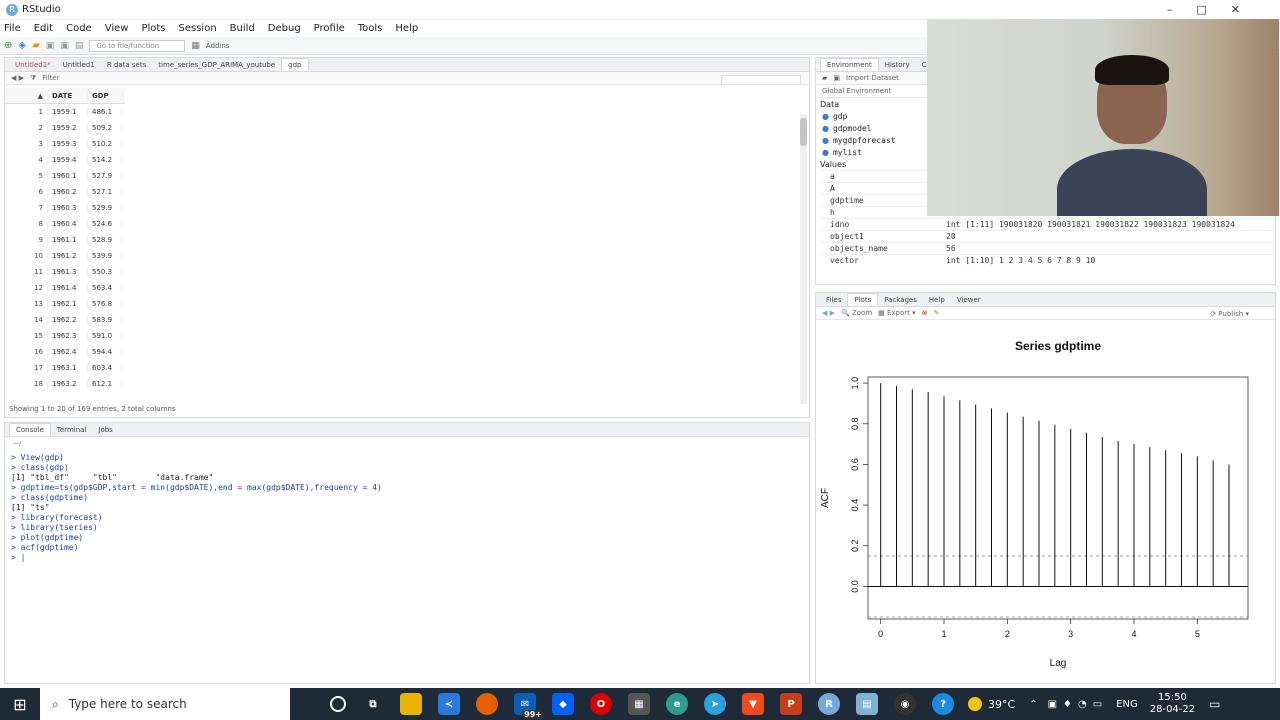 The height and width of the screenshot is (720, 1280). I want to click on export-button: ▦ Export ▾, so click(897, 313).